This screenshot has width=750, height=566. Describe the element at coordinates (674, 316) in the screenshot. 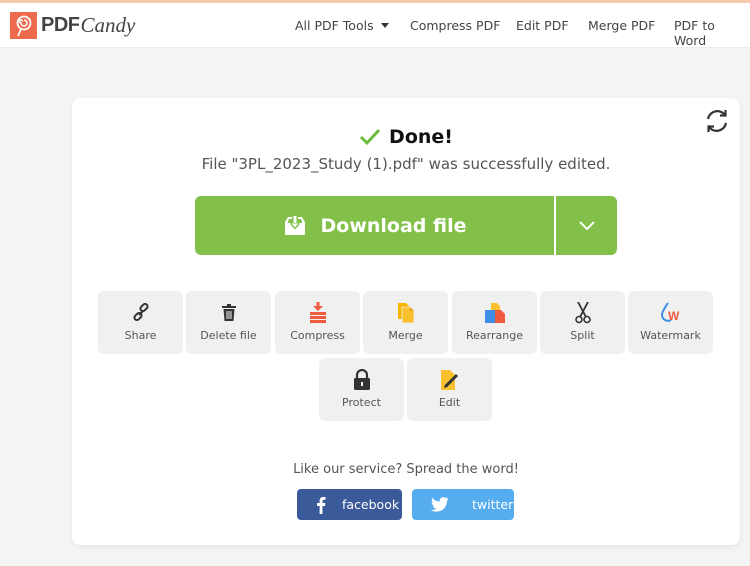

I see `svg-text: W` at that location.